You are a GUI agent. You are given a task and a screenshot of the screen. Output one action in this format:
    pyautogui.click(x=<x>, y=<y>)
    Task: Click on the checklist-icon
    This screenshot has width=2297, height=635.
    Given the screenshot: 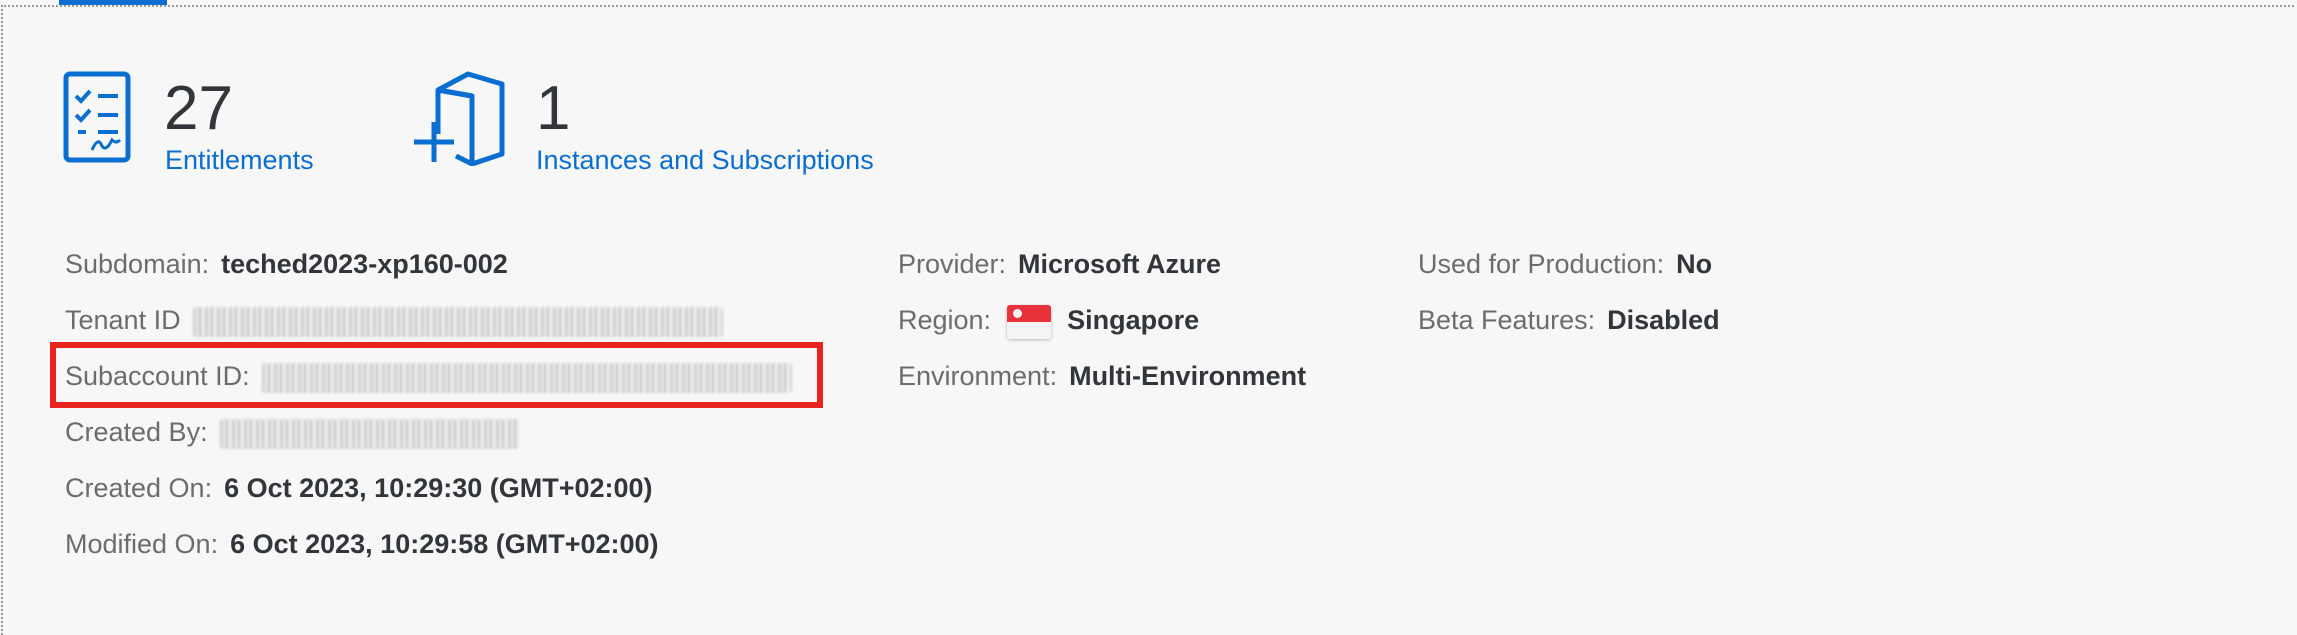 What is the action you would take?
    pyautogui.click(x=98, y=120)
    